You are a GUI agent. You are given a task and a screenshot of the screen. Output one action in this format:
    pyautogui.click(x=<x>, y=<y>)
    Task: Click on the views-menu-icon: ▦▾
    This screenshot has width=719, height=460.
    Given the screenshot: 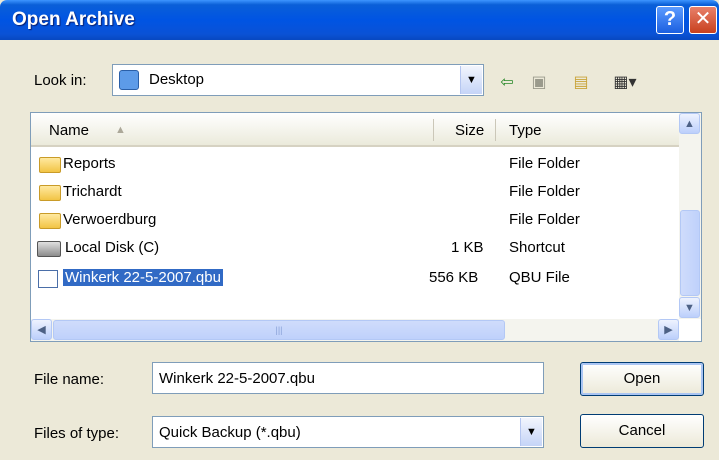 What is the action you would take?
    pyautogui.click(x=625, y=83)
    